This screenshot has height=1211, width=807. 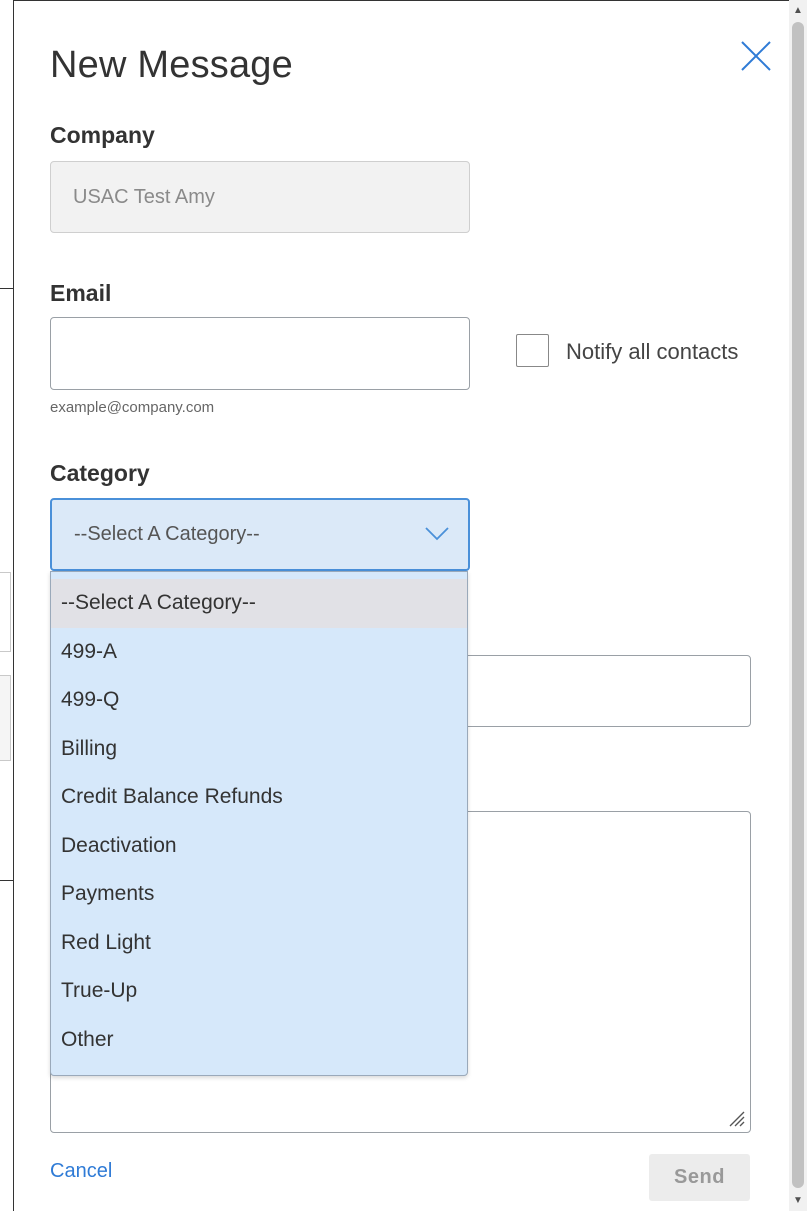 What do you see at coordinates (259, 700) in the screenshot?
I see `category-option: 499-Q` at bounding box center [259, 700].